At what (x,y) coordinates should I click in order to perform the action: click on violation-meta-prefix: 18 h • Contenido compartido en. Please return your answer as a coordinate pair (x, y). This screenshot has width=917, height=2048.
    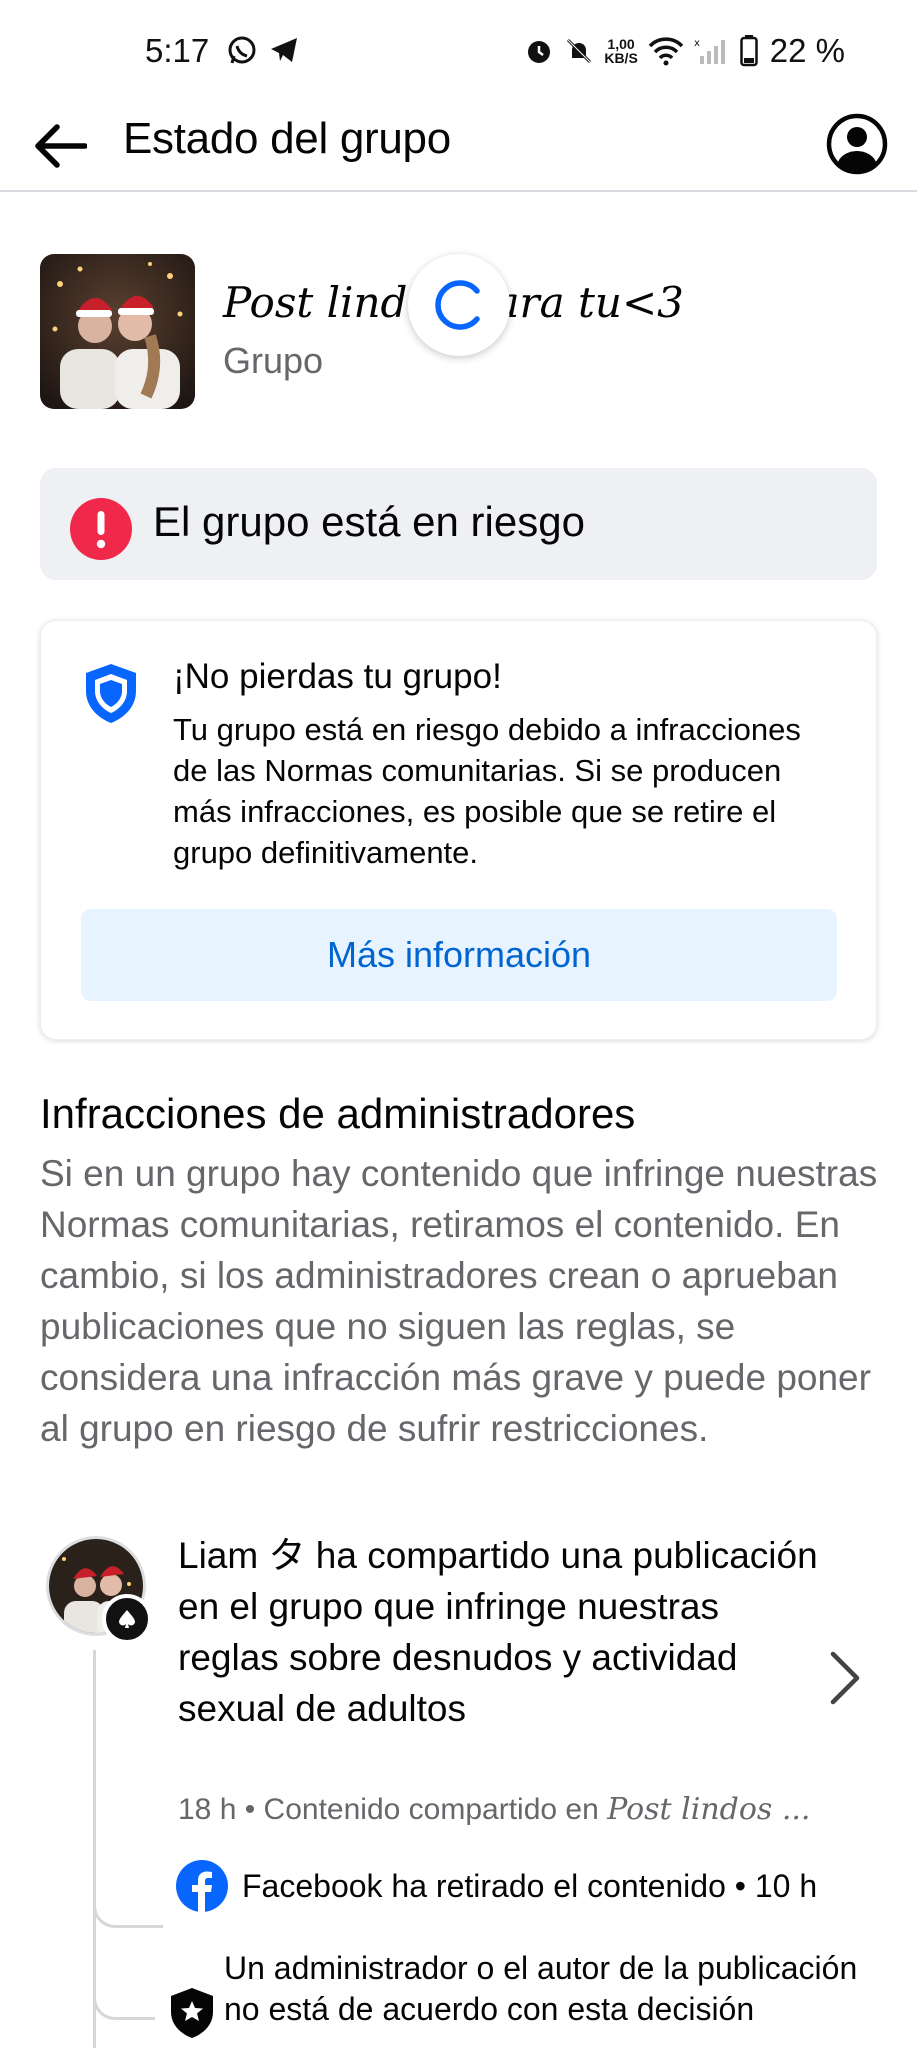
    Looking at the image, I should click on (393, 1809).